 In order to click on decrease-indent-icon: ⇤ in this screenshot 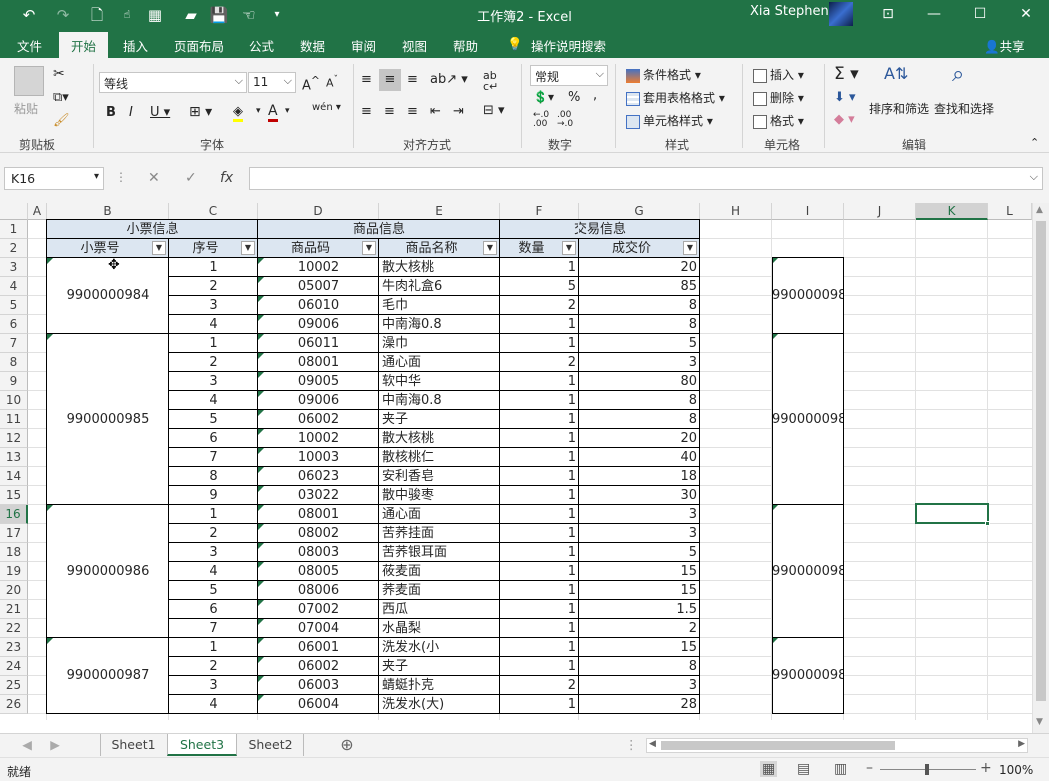, I will do `click(435, 111)`.